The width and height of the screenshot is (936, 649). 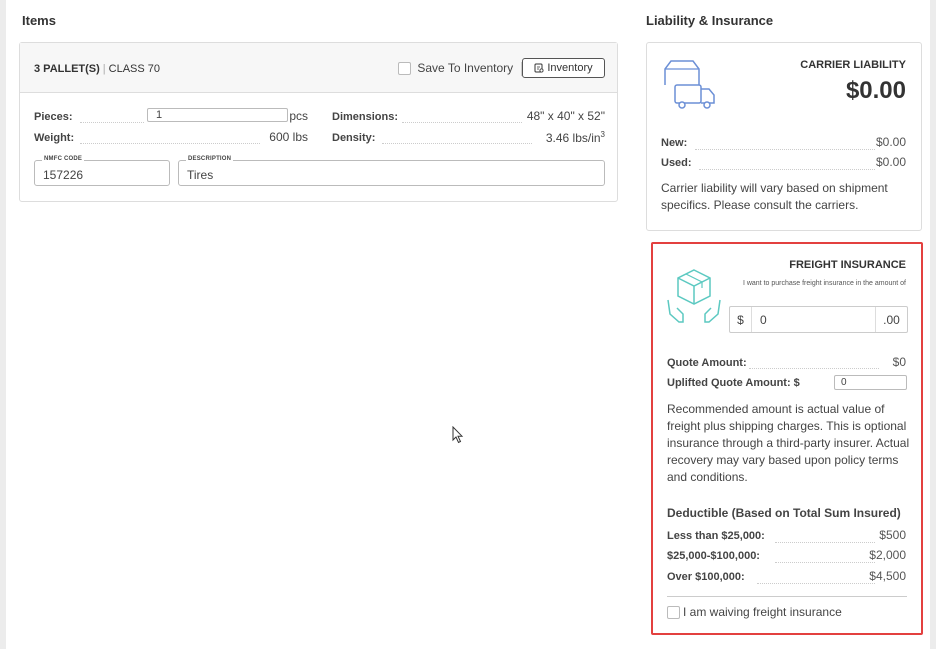 I want to click on carrier-liability-amount: $0.00, so click(x=875, y=90).